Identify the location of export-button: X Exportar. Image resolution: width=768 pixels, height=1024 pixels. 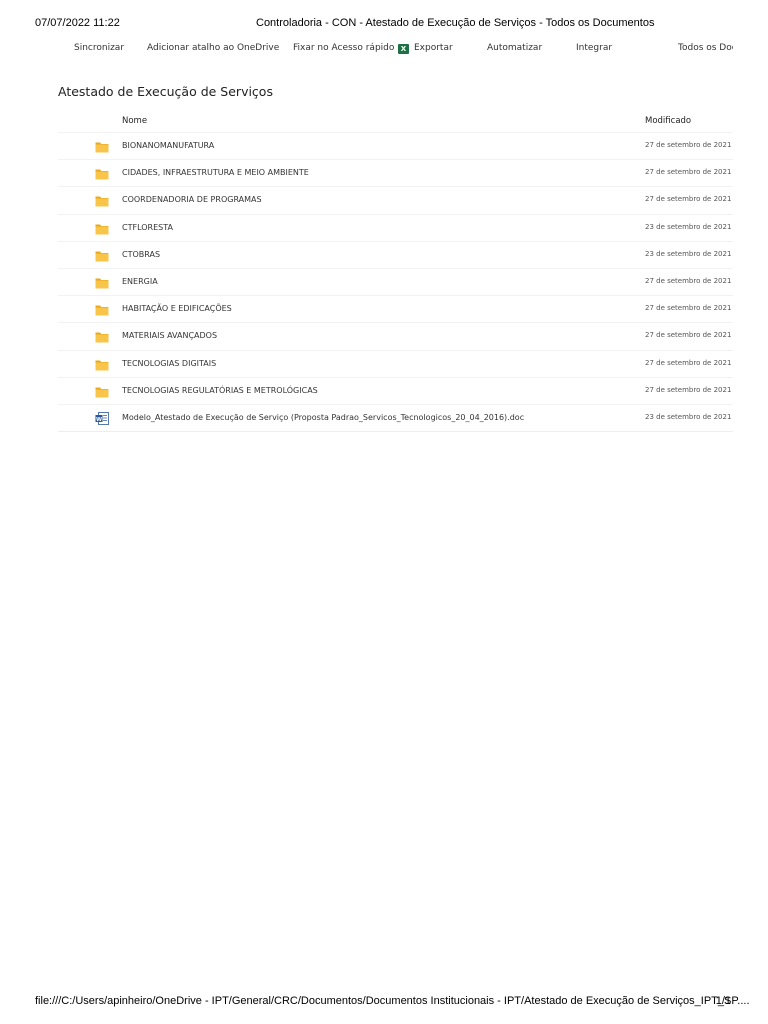
(425, 48).